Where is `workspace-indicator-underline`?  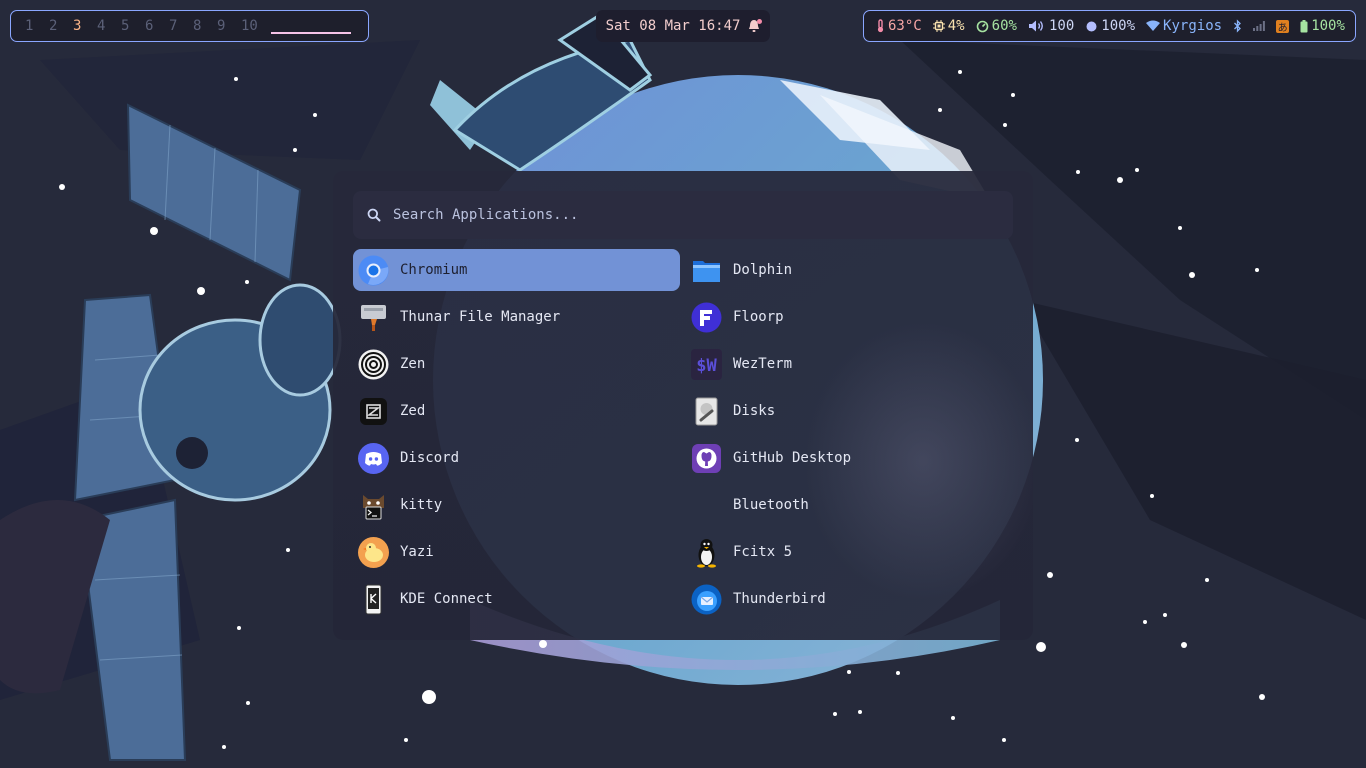 workspace-indicator-underline is located at coordinates (311, 33).